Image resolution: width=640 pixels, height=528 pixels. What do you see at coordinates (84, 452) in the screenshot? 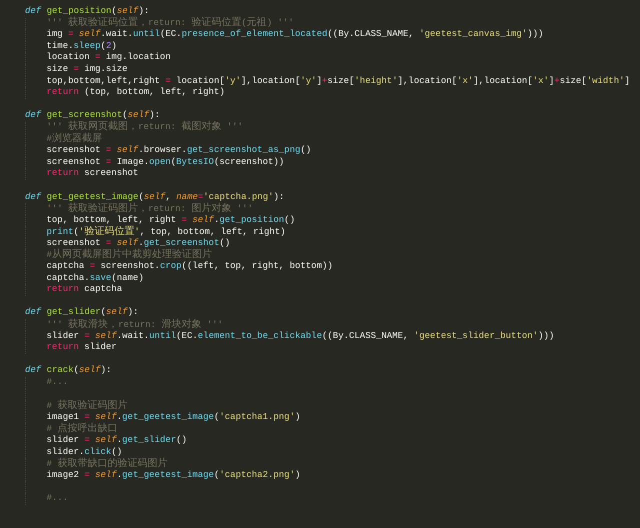
I see `code-line: slider.click()` at bounding box center [84, 452].